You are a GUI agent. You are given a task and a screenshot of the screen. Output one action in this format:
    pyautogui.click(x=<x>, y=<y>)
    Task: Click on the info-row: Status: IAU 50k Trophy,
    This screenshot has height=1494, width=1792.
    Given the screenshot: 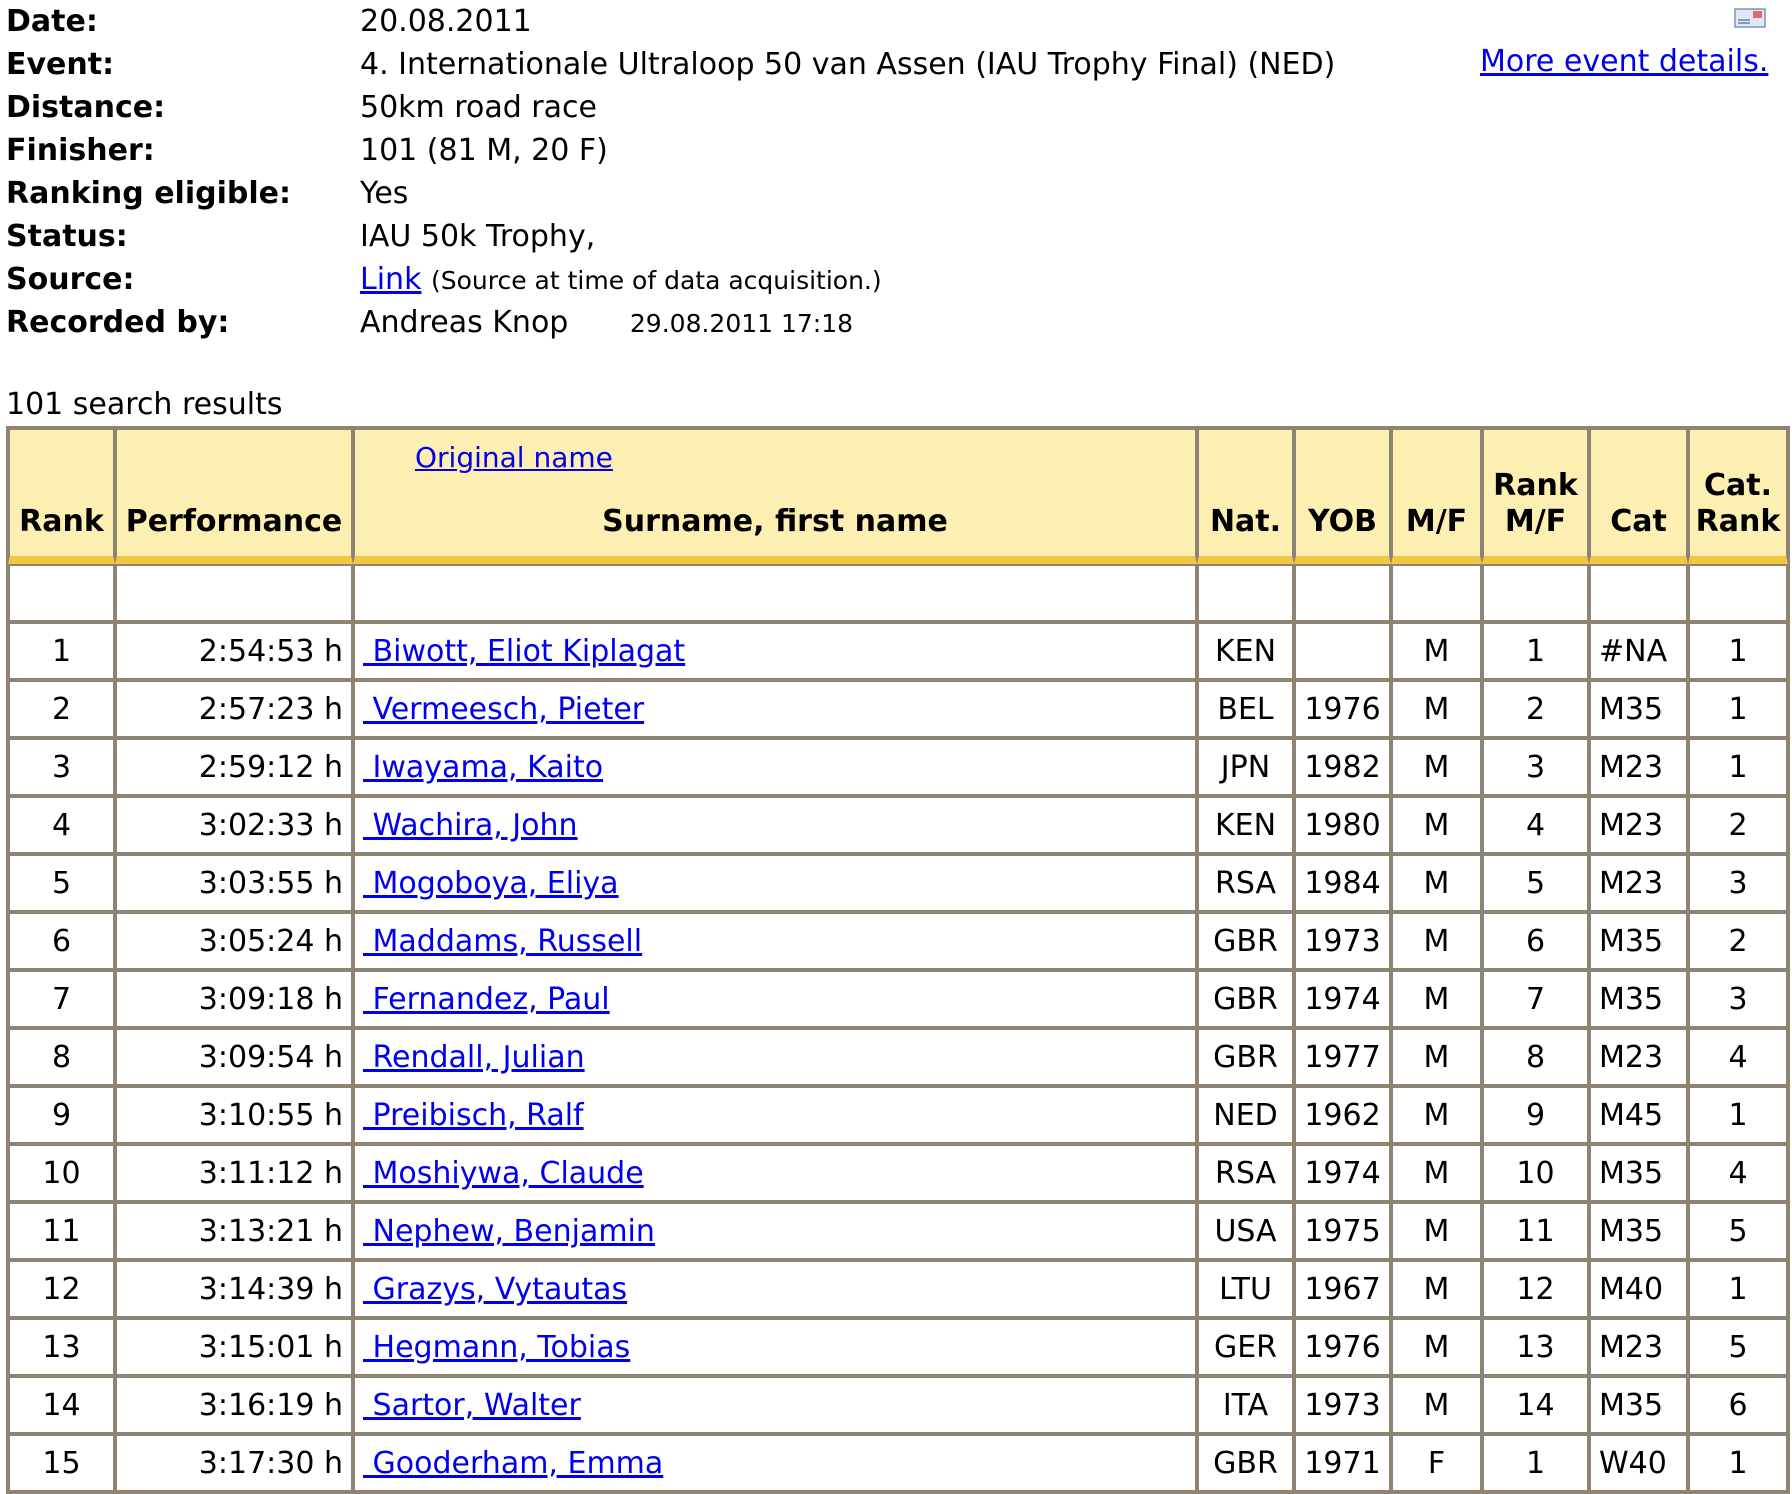 What is the action you would take?
    pyautogui.click(x=670, y=236)
    